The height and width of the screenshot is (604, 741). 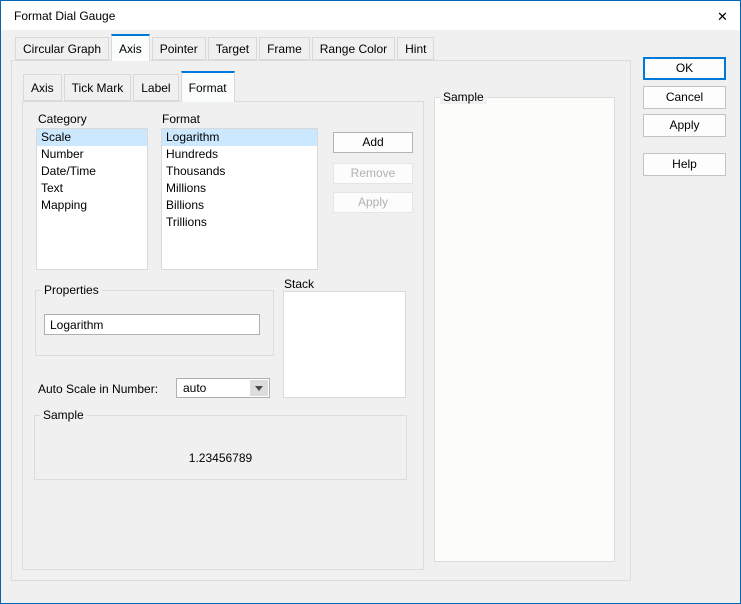 What do you see at coordinates (299, 284) in the screenshot?
I see `stack-label: Stack` at bounding box center [299, 284].